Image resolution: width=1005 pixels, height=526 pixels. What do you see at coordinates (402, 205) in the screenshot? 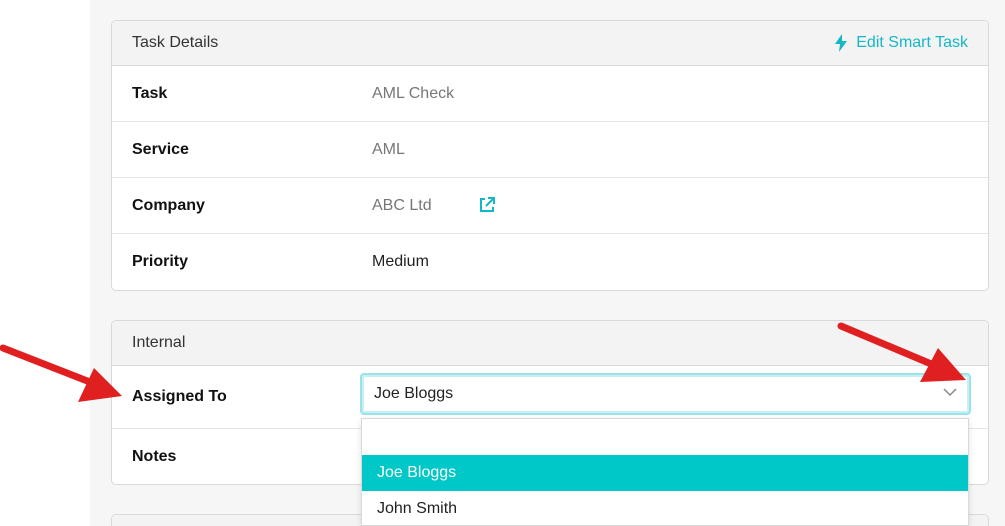
I see `company-value: ABC Ltd` at bounding box center [402, 205].